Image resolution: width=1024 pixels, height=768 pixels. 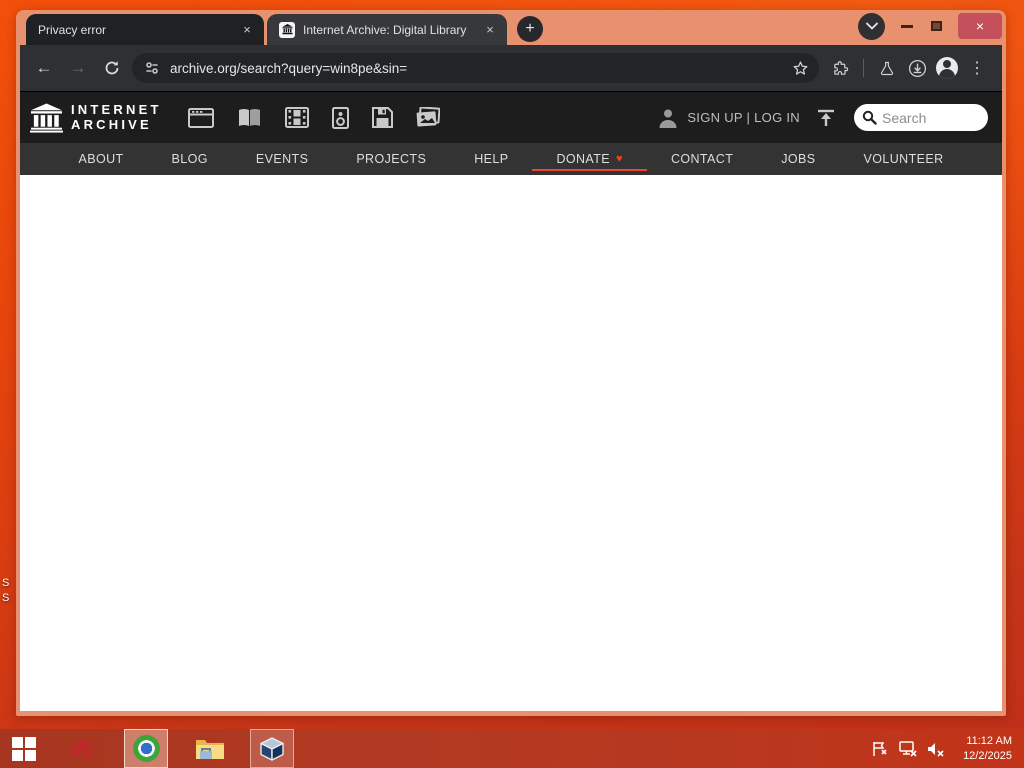 What do you see at coordinates (428, 117) in the screenshot?
I see `images-icon` at bounding box center [428, 117].